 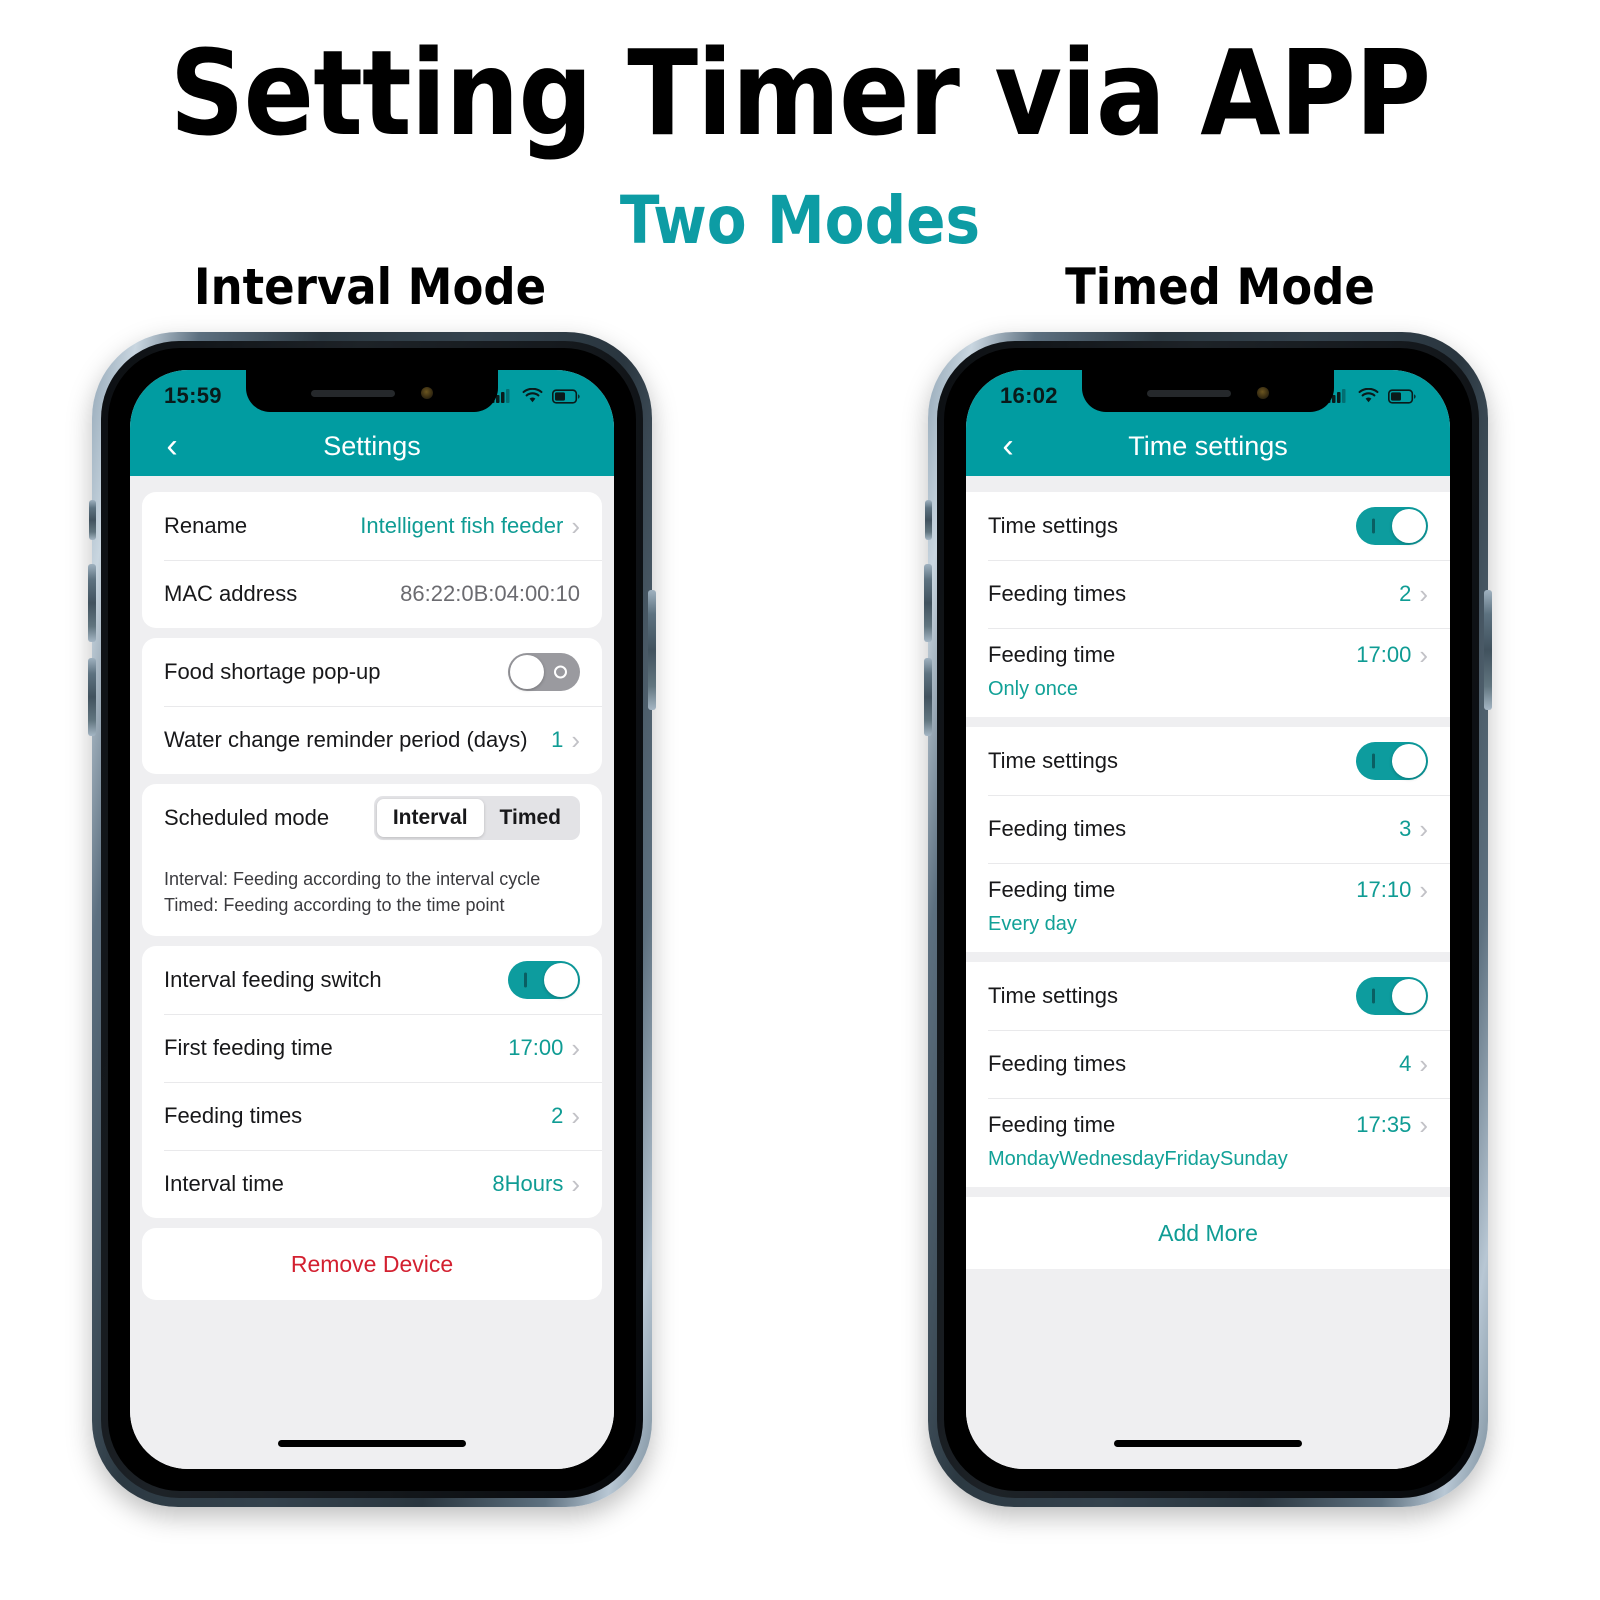 I want to click on row-first-feeding-time-value: 17:00, so click(x=536, y=1048).